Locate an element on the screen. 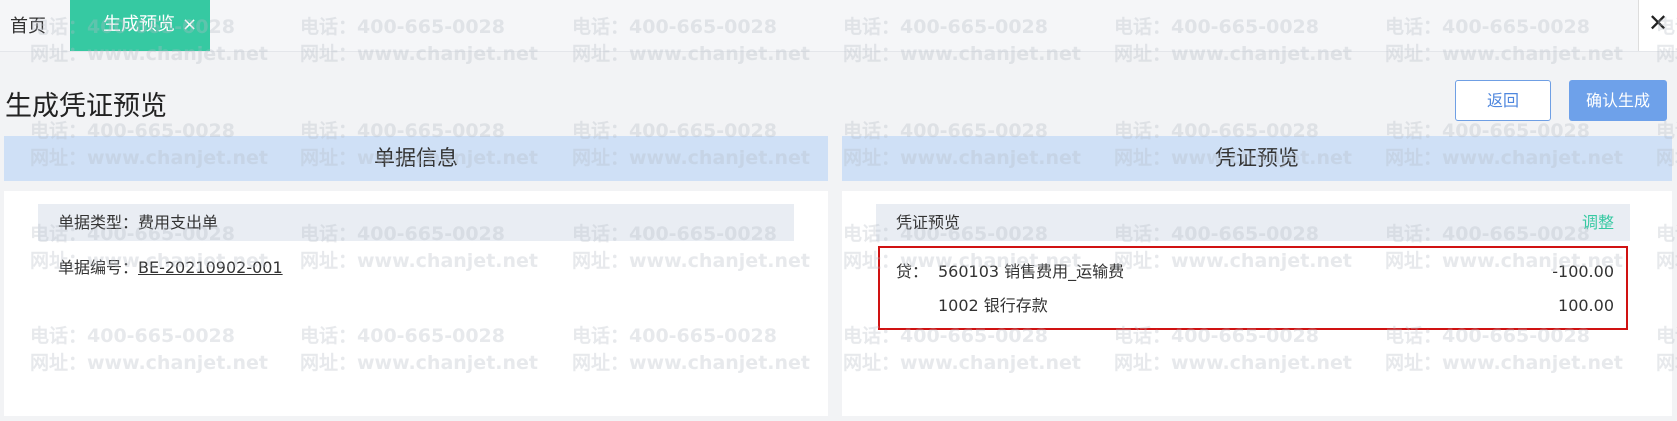  tab-generate-preview: 生成预览 × is located at coordinates (140, 25).